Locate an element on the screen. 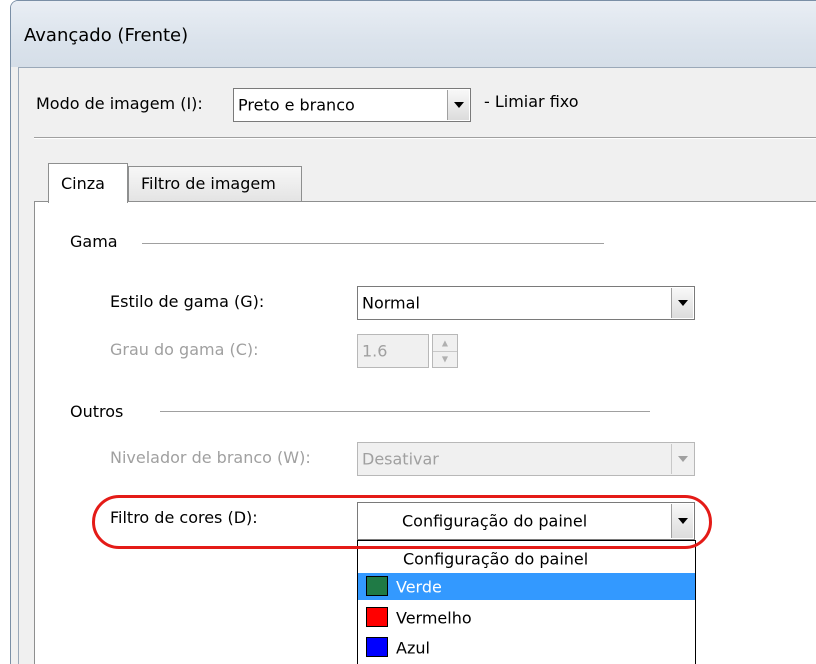 The width and height of the screenshot is (816, 664). gamma-group-line is located at coordinates (373, 243).